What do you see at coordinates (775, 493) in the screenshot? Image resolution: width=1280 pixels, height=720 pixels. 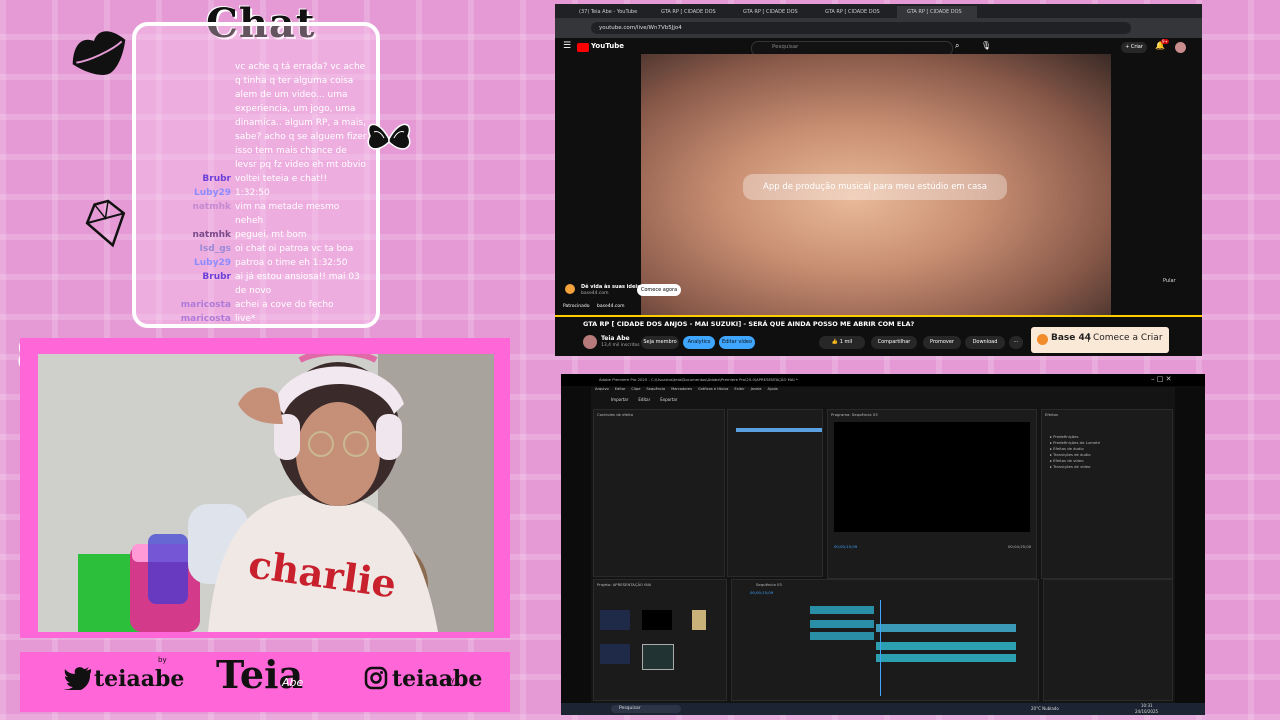 I see `source-timeline-panel` at bounding box center [775, 493].